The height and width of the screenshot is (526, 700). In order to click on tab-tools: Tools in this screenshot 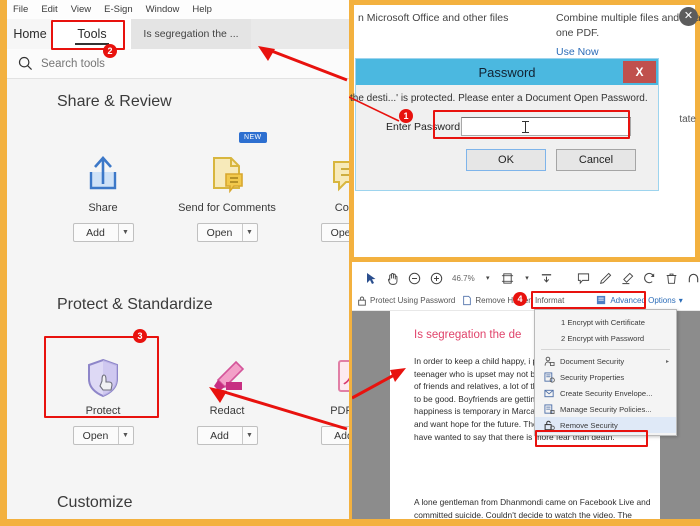, I will do `click(92, 34)`.